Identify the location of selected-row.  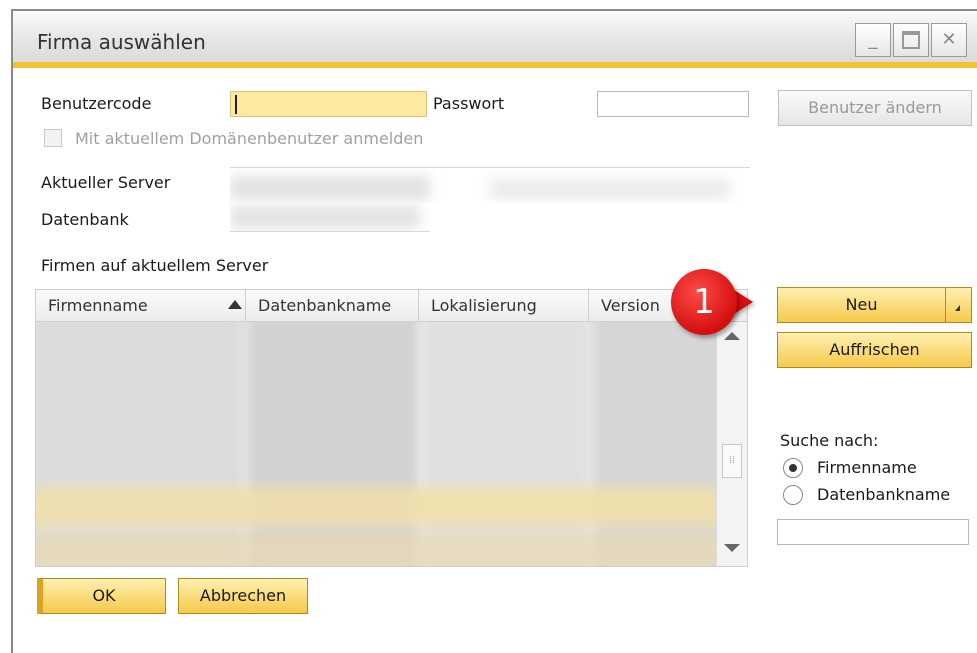
(377, 507).